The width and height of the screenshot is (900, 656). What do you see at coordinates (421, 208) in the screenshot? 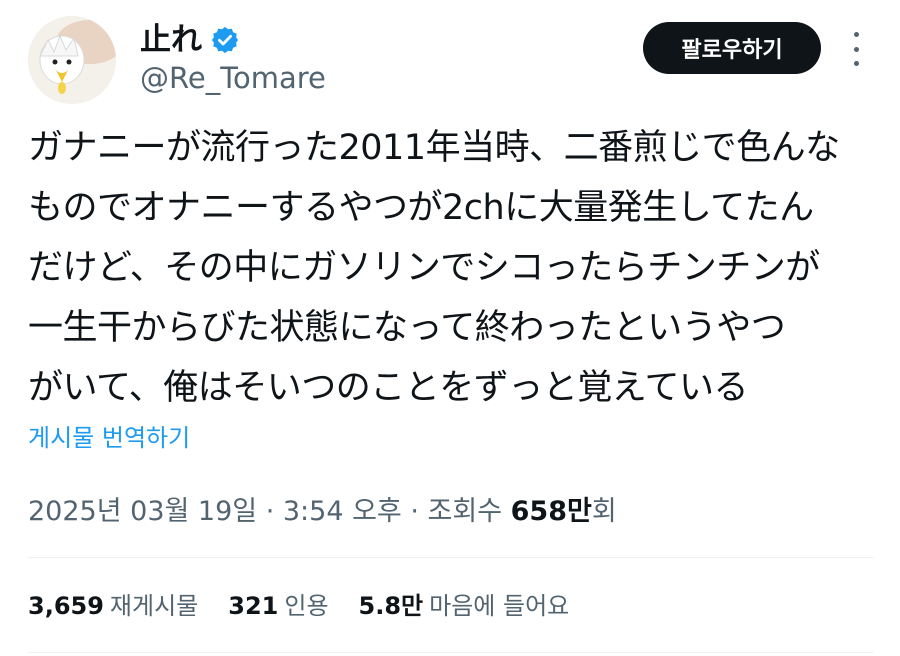
I see `tweet-text-line: ものでオナニーするやつが2chに大量発生してたん` at bounding box center [421, 208].